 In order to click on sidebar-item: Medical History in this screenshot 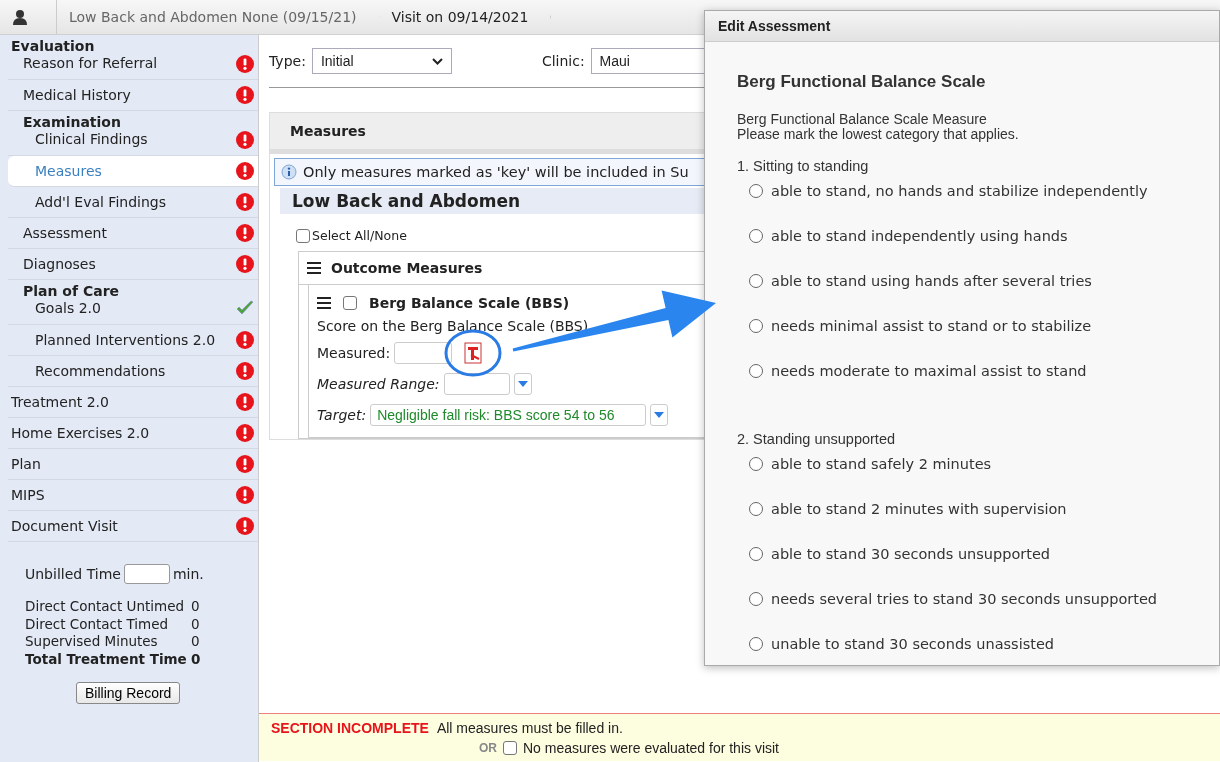, I will do `click(133, 95)`.